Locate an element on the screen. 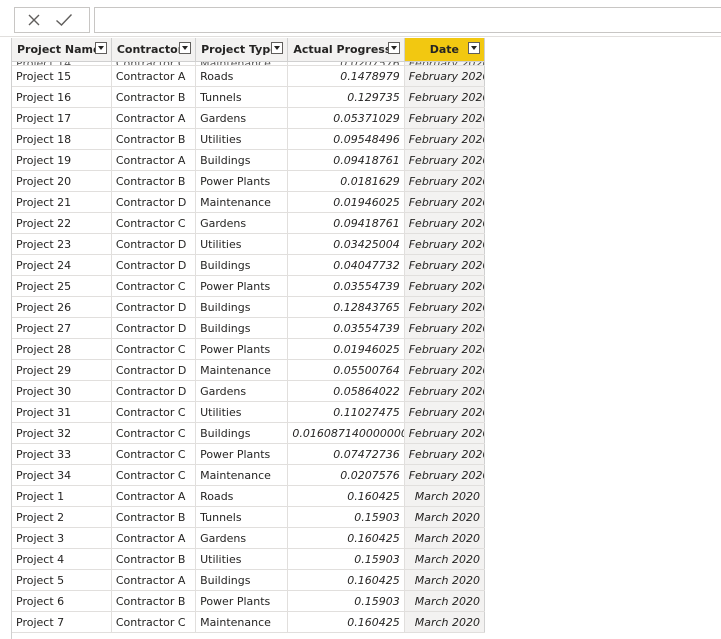 The image size is (721, 639). cell-type: Utilities is located at coordinates (242, 559).